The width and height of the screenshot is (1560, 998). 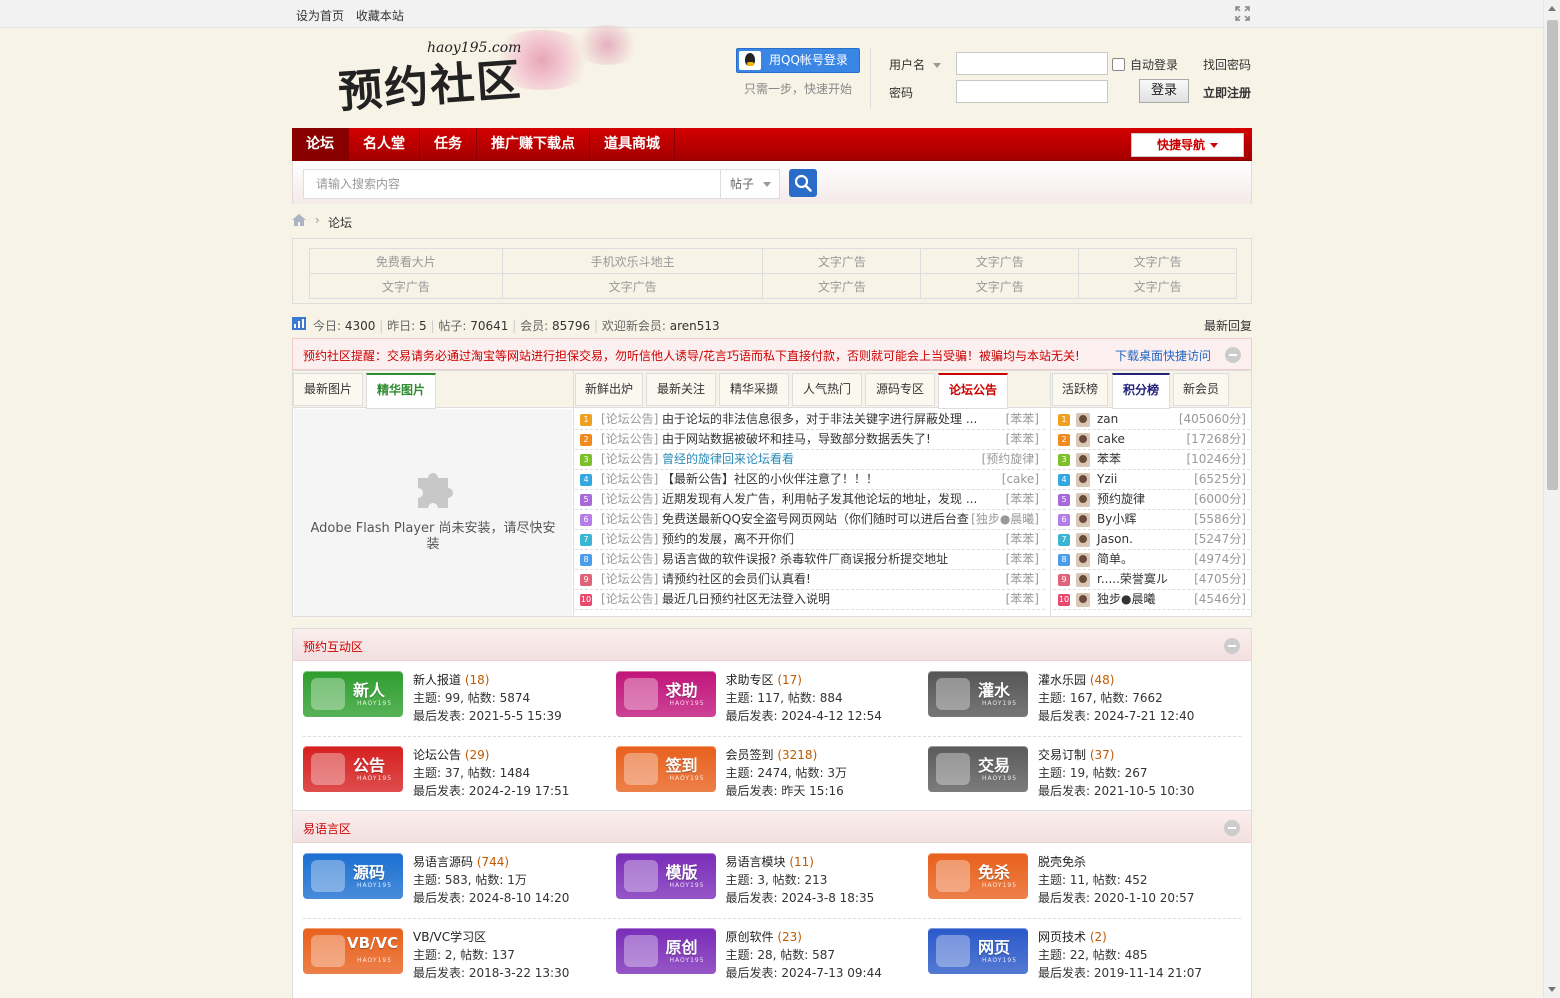 What do you see at coordinates (978, 694) in the screenshot?
I see `forum-icon: 灌水 HAOY195` at bounding box center [978, 694].